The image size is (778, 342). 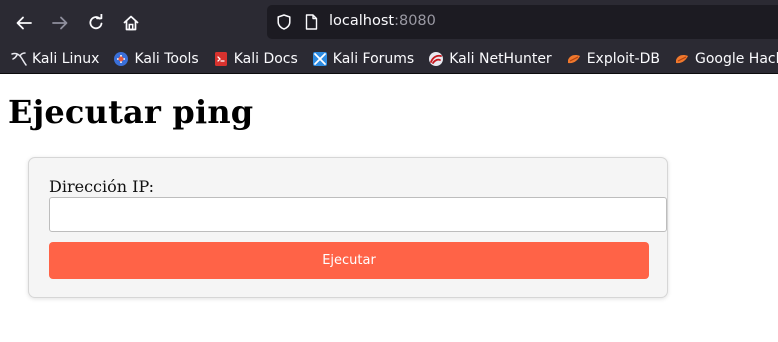 I want to click on bookmark-kali-forums: Kali Forums, so click(x=360, y=59).